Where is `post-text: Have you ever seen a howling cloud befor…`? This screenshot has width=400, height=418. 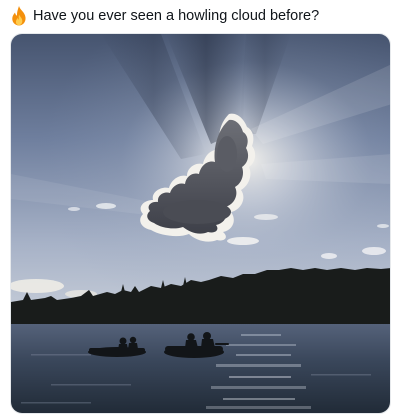
post-text: Have you ever seen a howling cloud befor… is located at coordinates (176, 16).